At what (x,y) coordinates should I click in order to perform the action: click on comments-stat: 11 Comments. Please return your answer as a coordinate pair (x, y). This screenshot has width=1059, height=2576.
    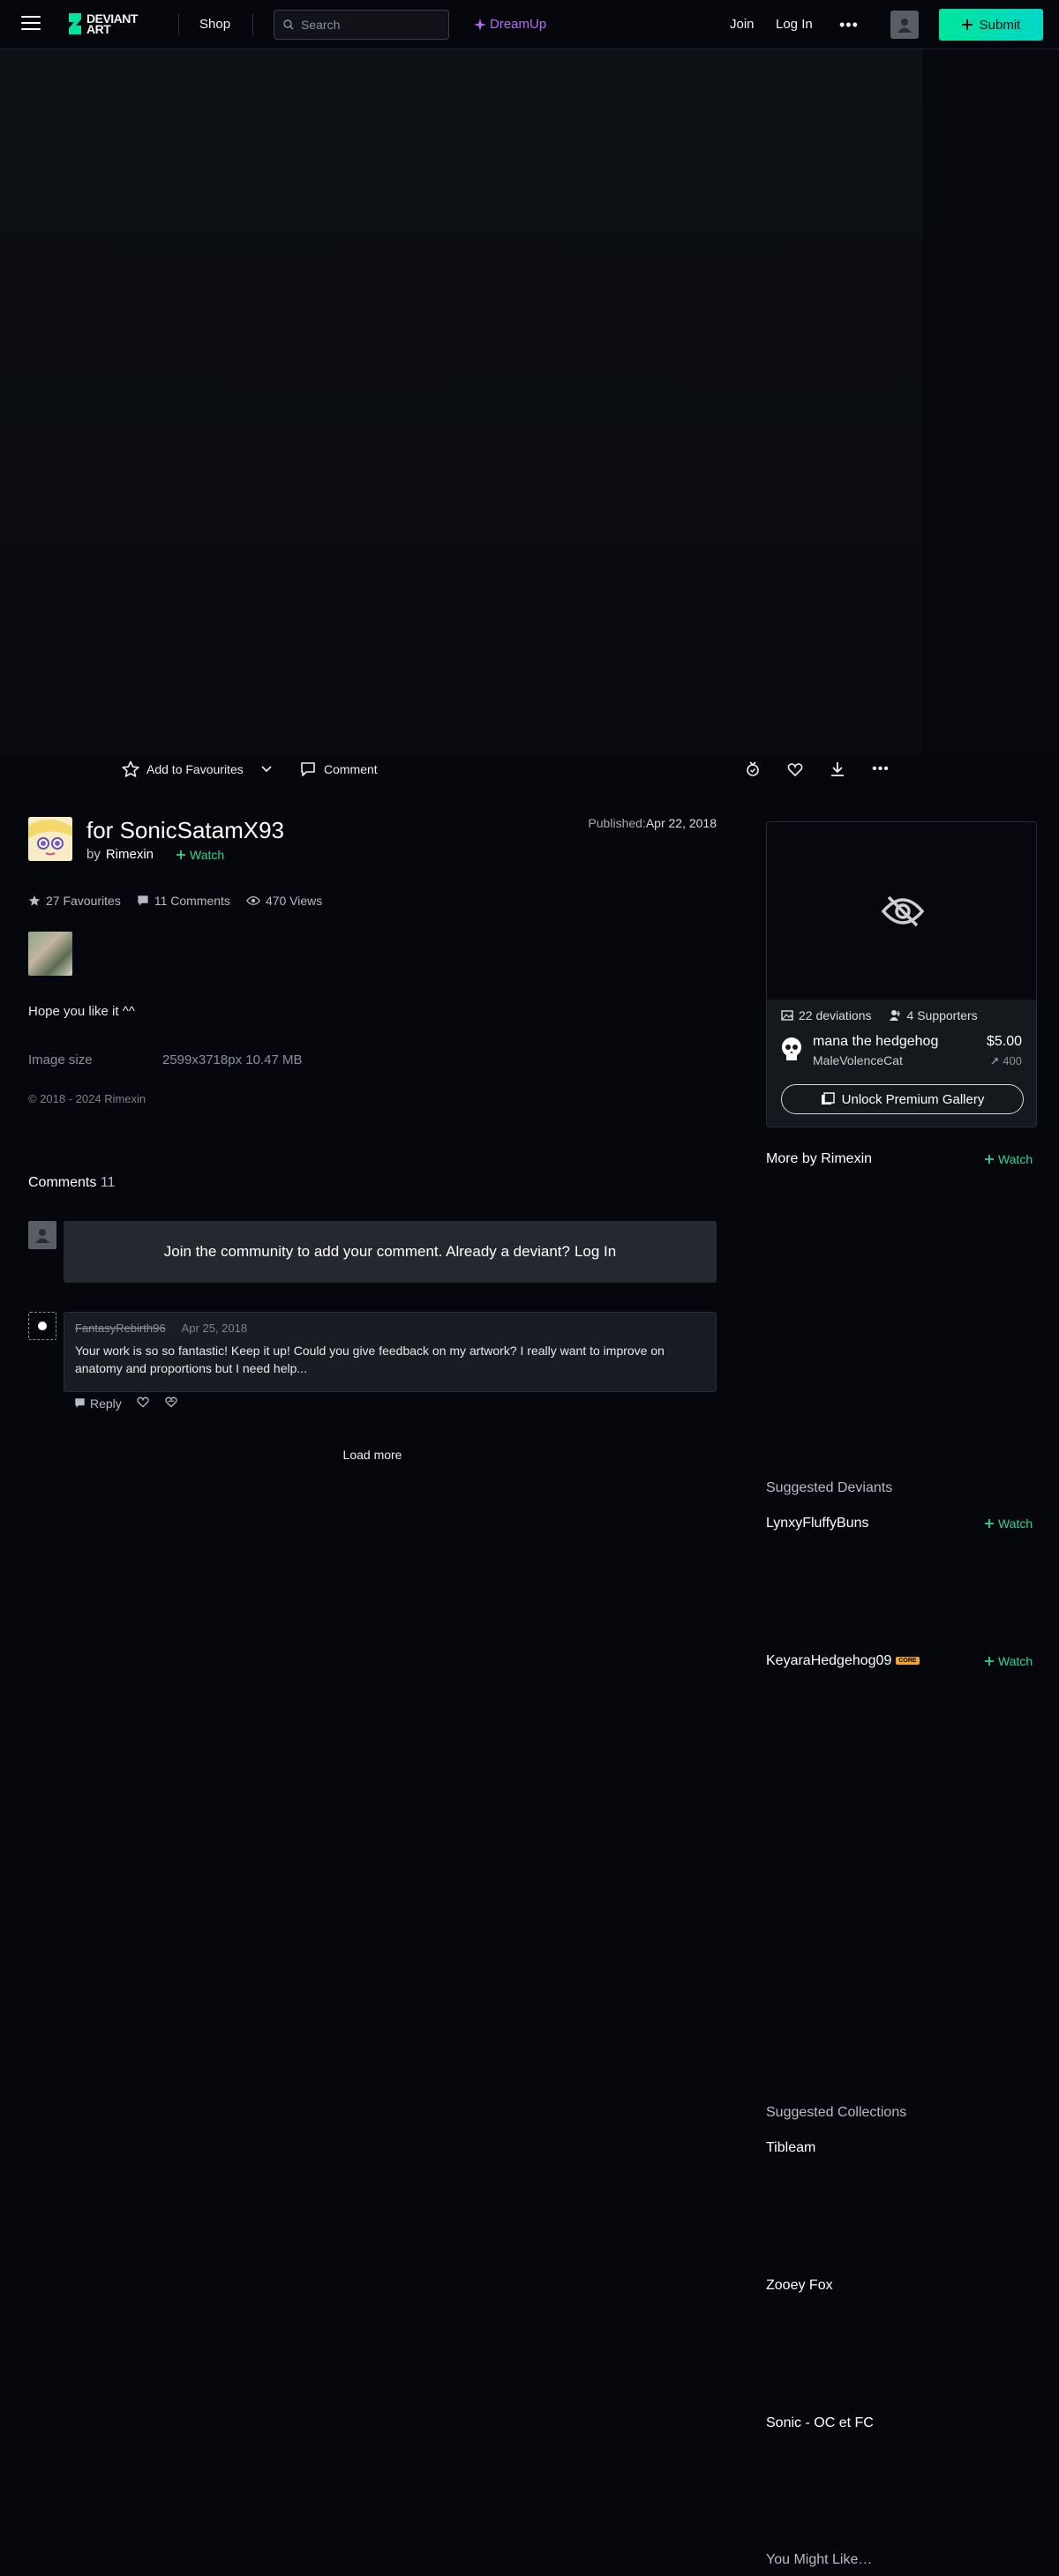
    Looking at the image, I should click on (183, 901).